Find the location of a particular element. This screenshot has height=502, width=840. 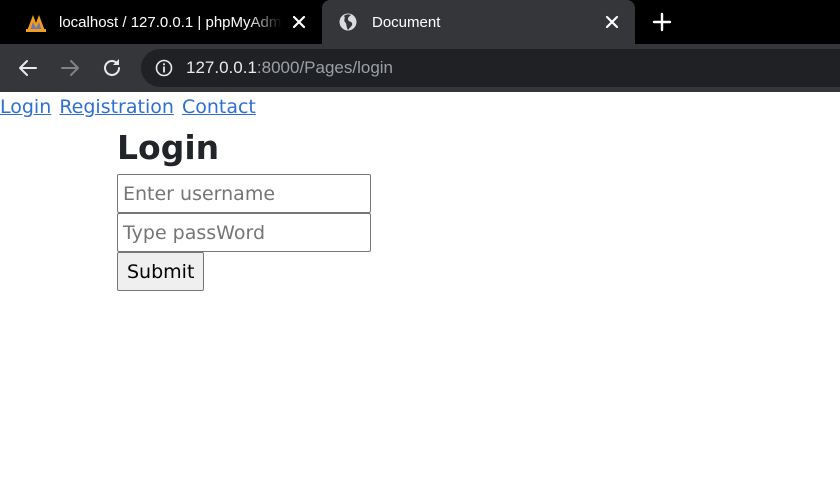

tab-document: Document is located at coordinates (478, 22).